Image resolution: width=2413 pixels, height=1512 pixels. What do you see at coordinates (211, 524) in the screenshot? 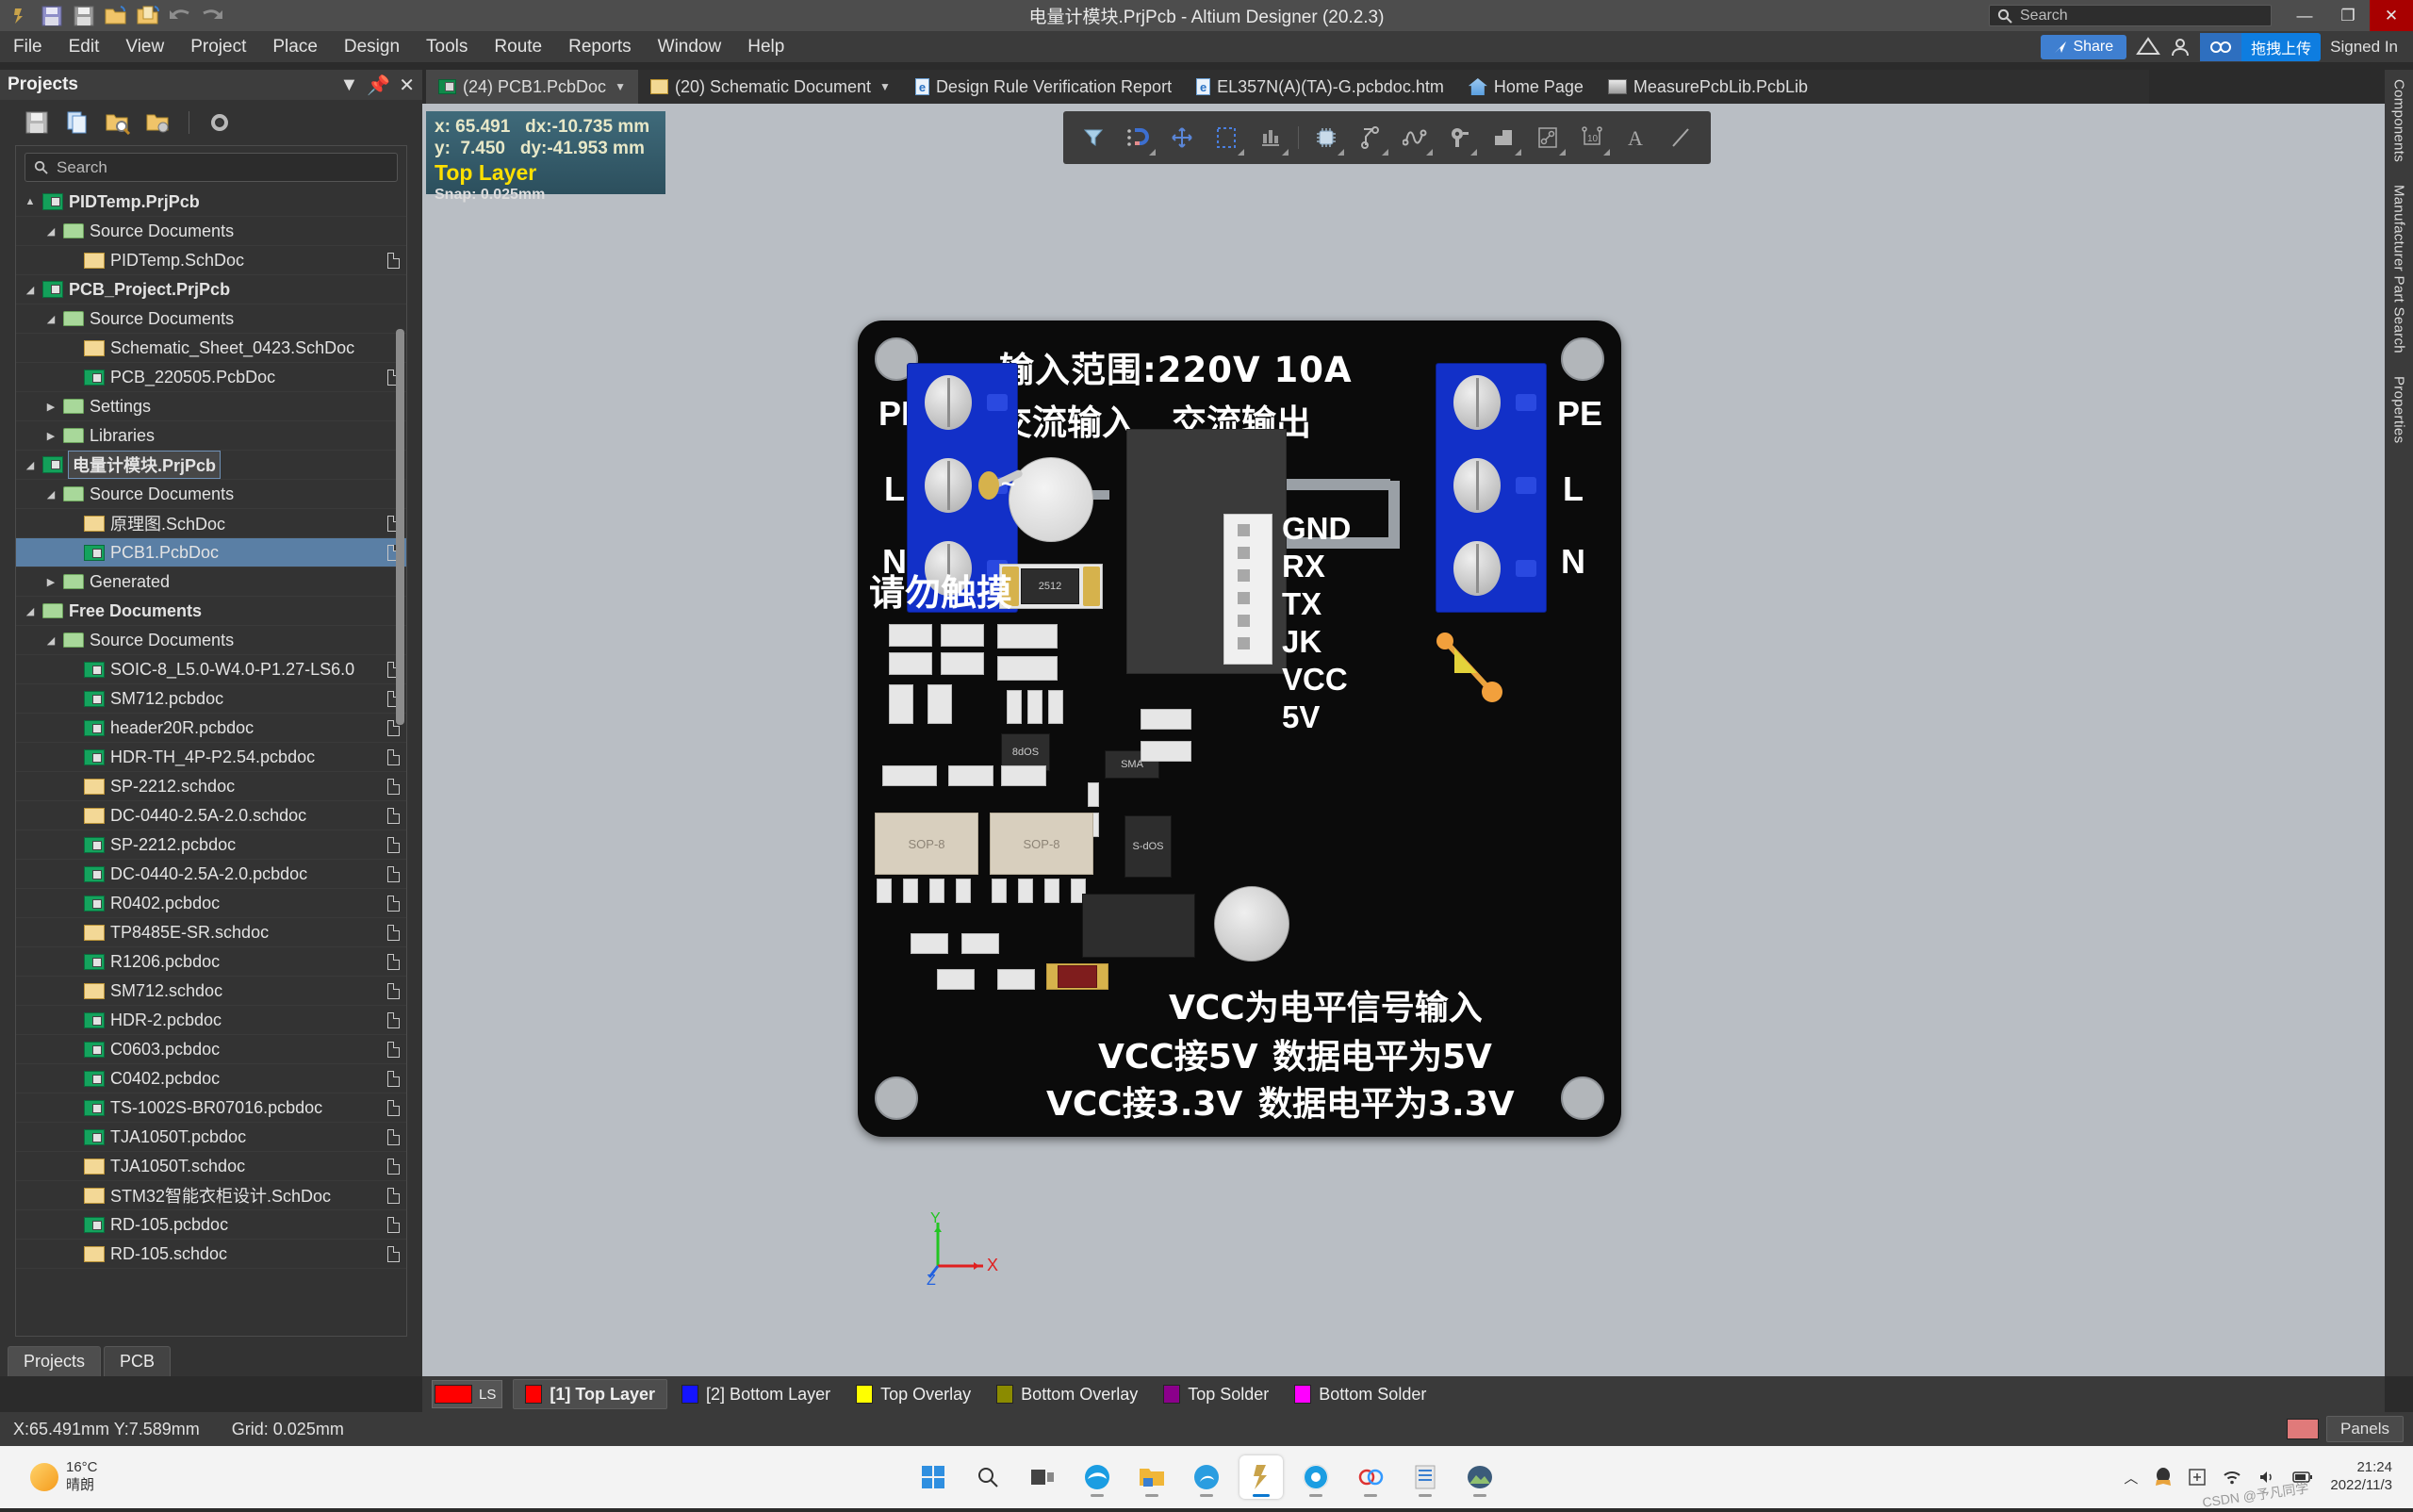
I see `tree-item: 原理图.SchDoc` at bounding box center [211, 524].